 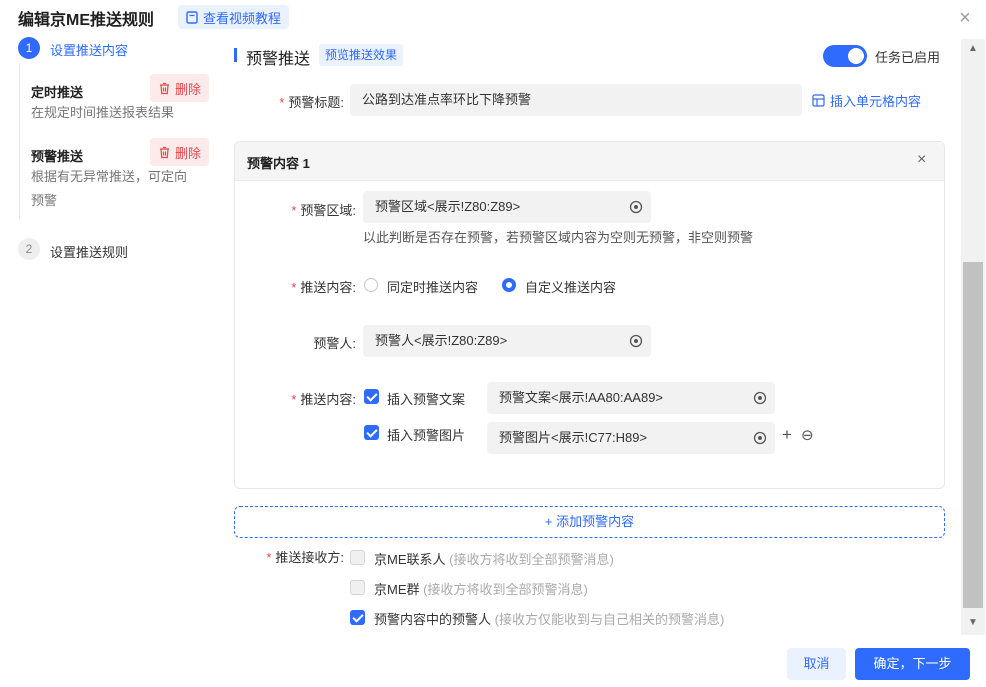 I want to click on receiver-jme-group: 京ME群 (接收方将收到全部预警消息), so click(x=481, y=588).